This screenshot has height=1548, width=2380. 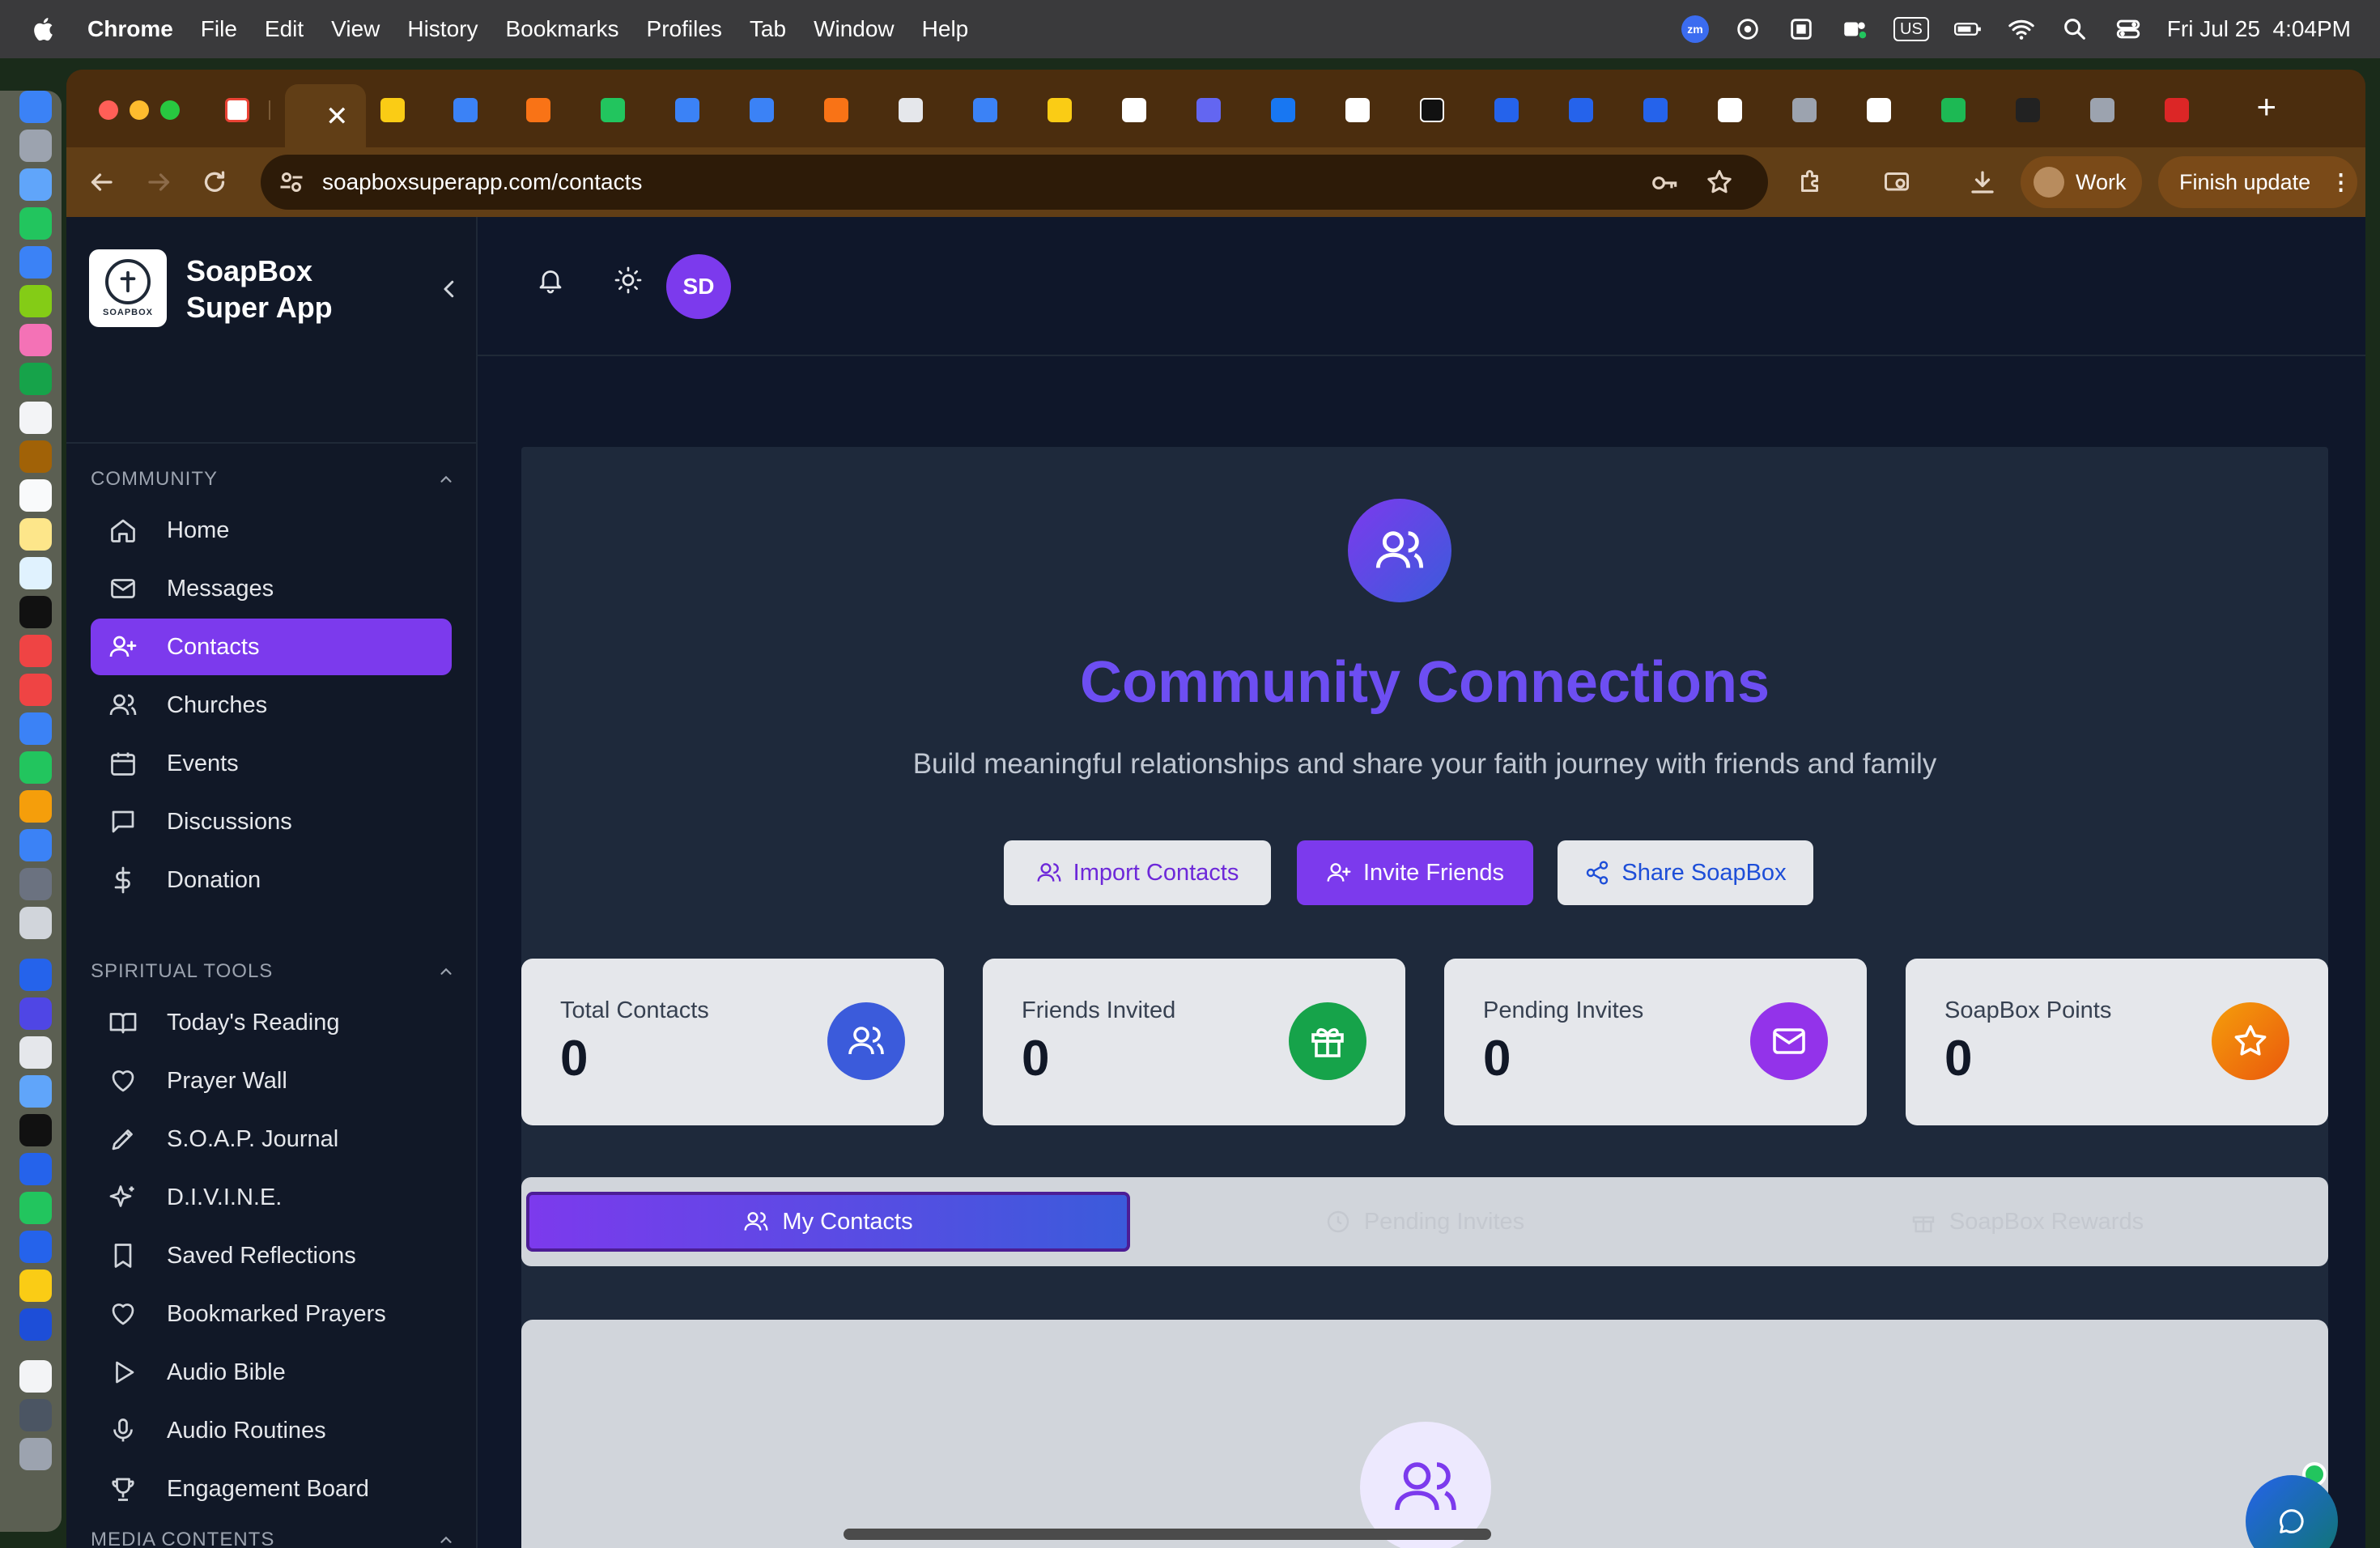 What do you see at coordinates (35, 1454) in the screenshot?
I see `trash-dock-icon` at bounding box center [35, 1454].